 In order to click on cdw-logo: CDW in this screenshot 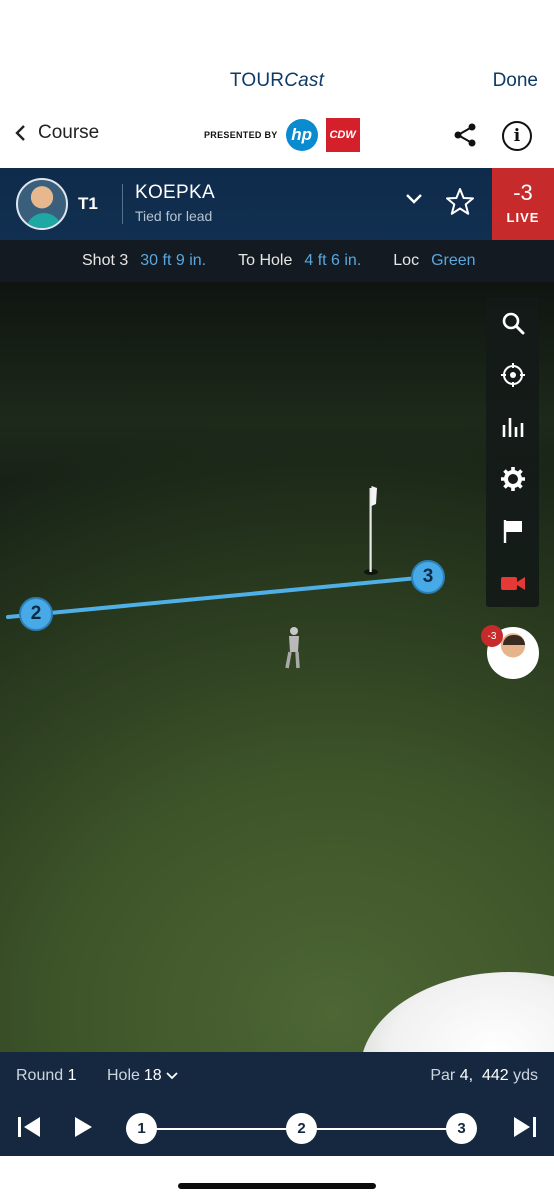, I will do `click(342, 135)`.